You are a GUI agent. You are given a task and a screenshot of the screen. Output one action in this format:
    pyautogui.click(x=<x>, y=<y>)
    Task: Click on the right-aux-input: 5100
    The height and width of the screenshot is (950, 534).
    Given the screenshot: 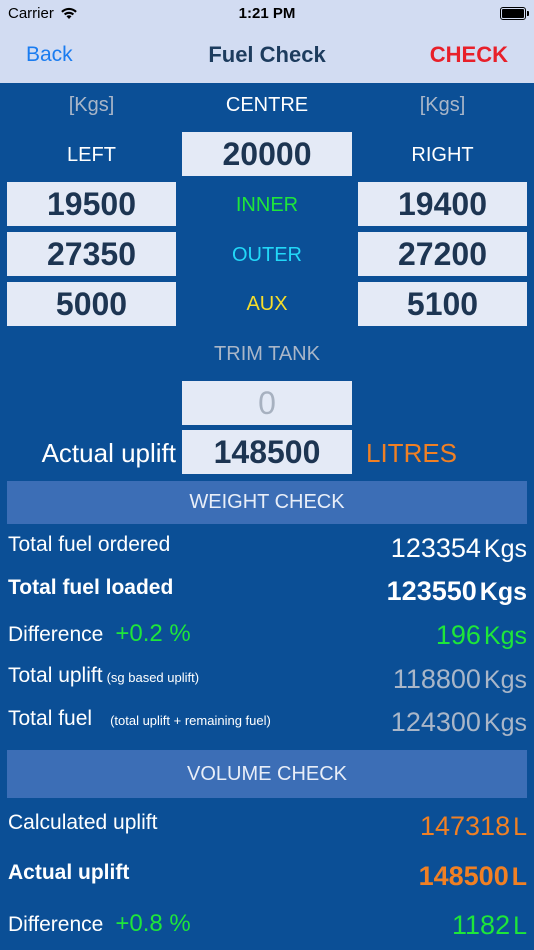 What is the action you would take?
    pyautogui.click(x=442, y=304)
    